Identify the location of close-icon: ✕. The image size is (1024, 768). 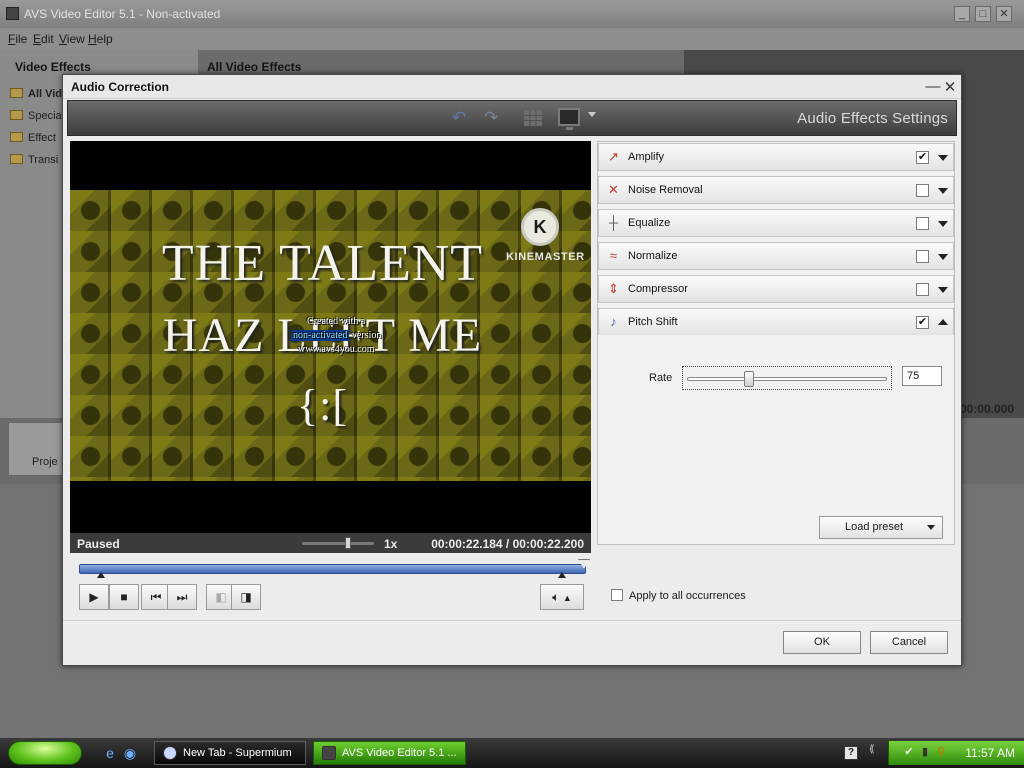
(1004, 14).